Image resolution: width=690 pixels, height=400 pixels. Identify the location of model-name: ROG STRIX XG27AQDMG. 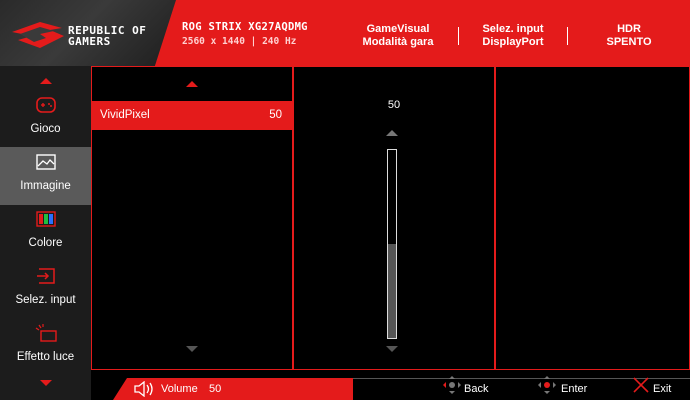
(245, 27).